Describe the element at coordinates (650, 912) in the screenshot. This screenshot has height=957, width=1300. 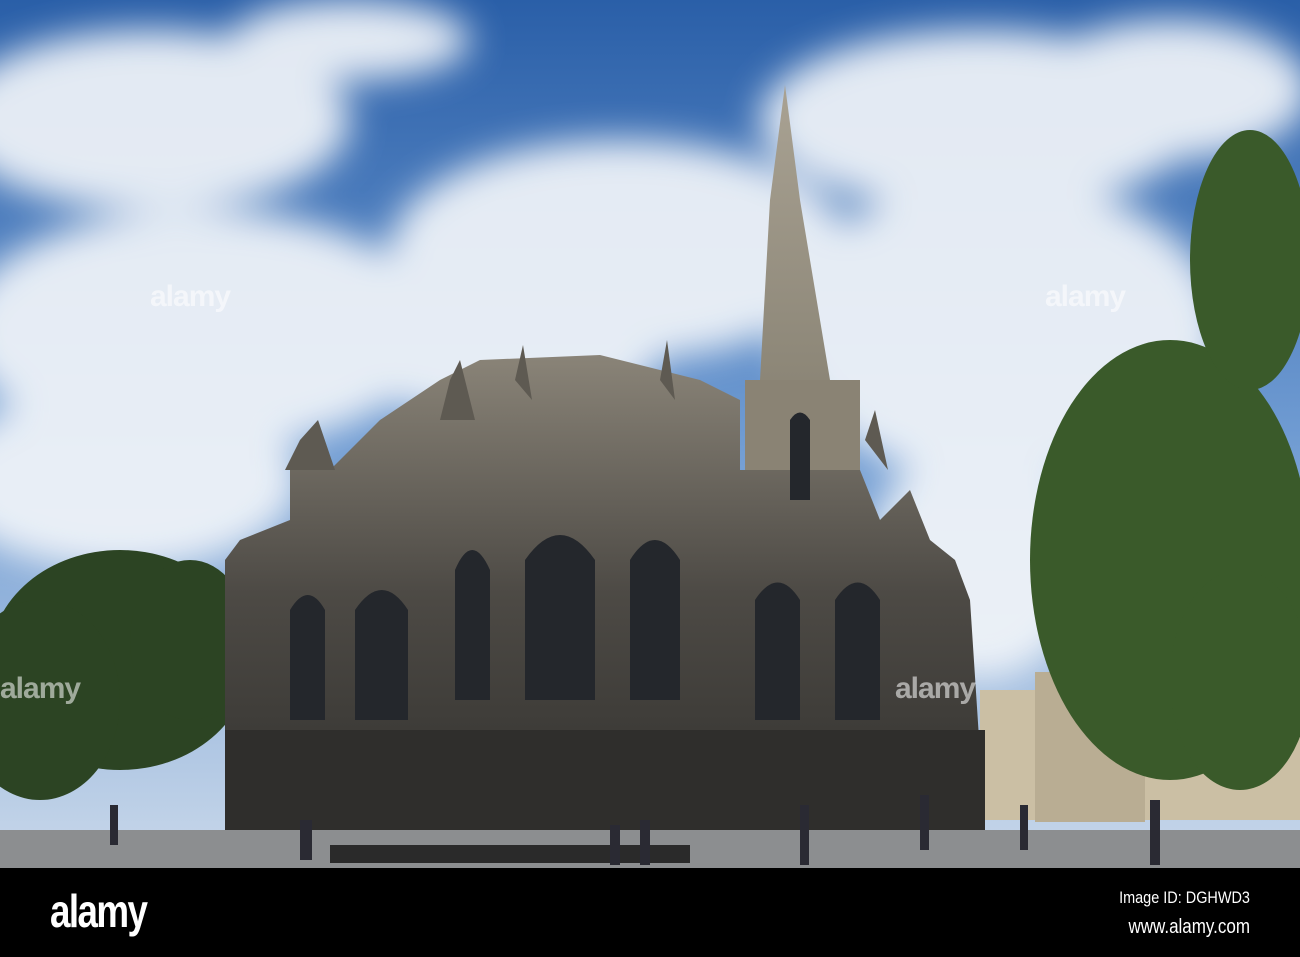
I see `footer-bar: alamy Image ID: DGHWD3 www.alamy.com` at that location.